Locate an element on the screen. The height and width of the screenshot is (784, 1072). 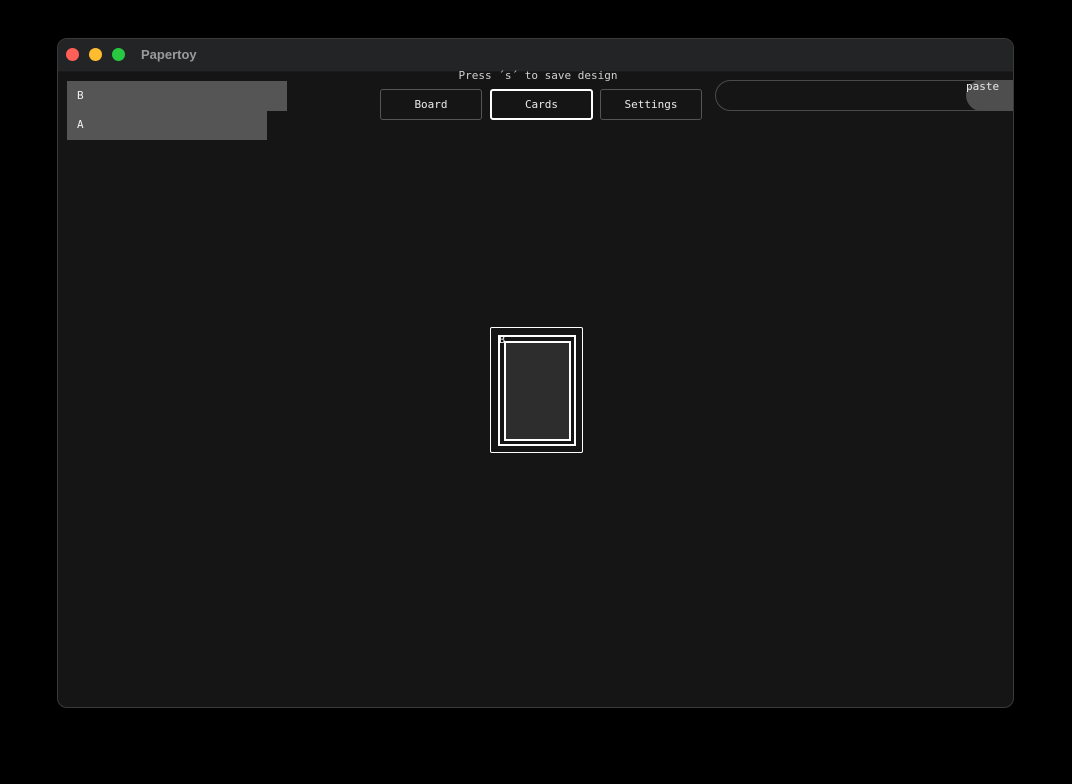
paste-button: paste is located at coordinates (989, 95).